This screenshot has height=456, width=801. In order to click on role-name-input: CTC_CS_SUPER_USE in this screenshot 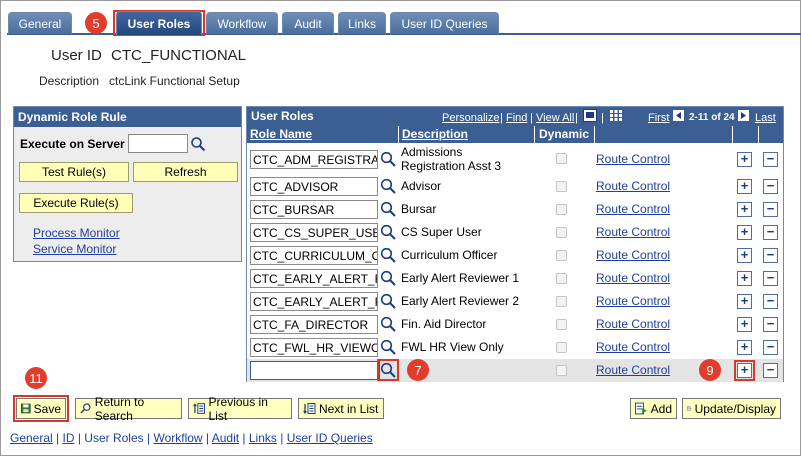, I will do `click(314, 232)`.